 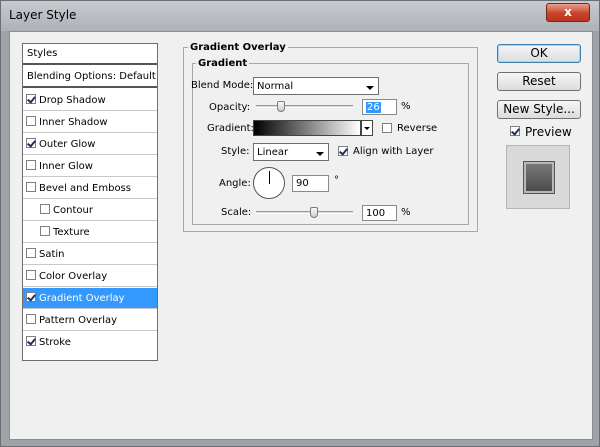 I want to click on scale-slider-track, so click(x=304, y=212).